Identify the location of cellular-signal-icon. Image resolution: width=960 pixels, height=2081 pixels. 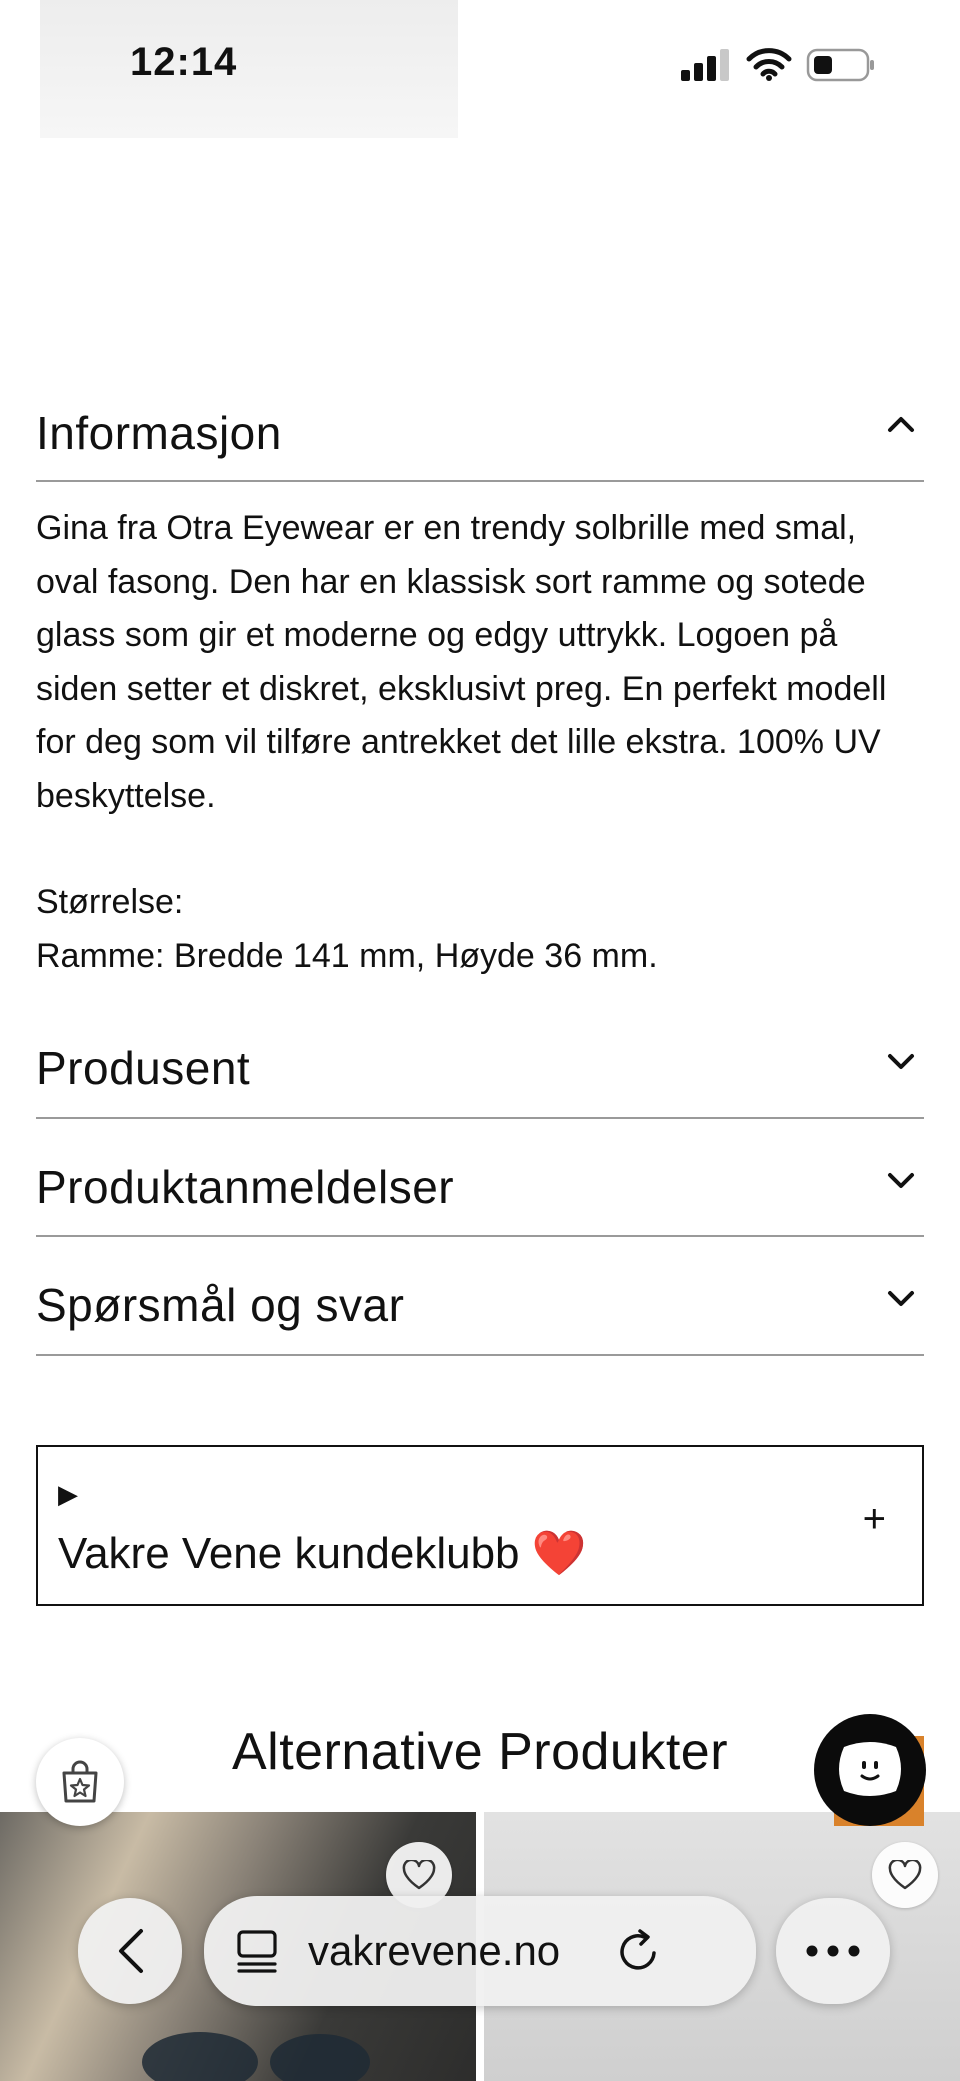
(705, 65).